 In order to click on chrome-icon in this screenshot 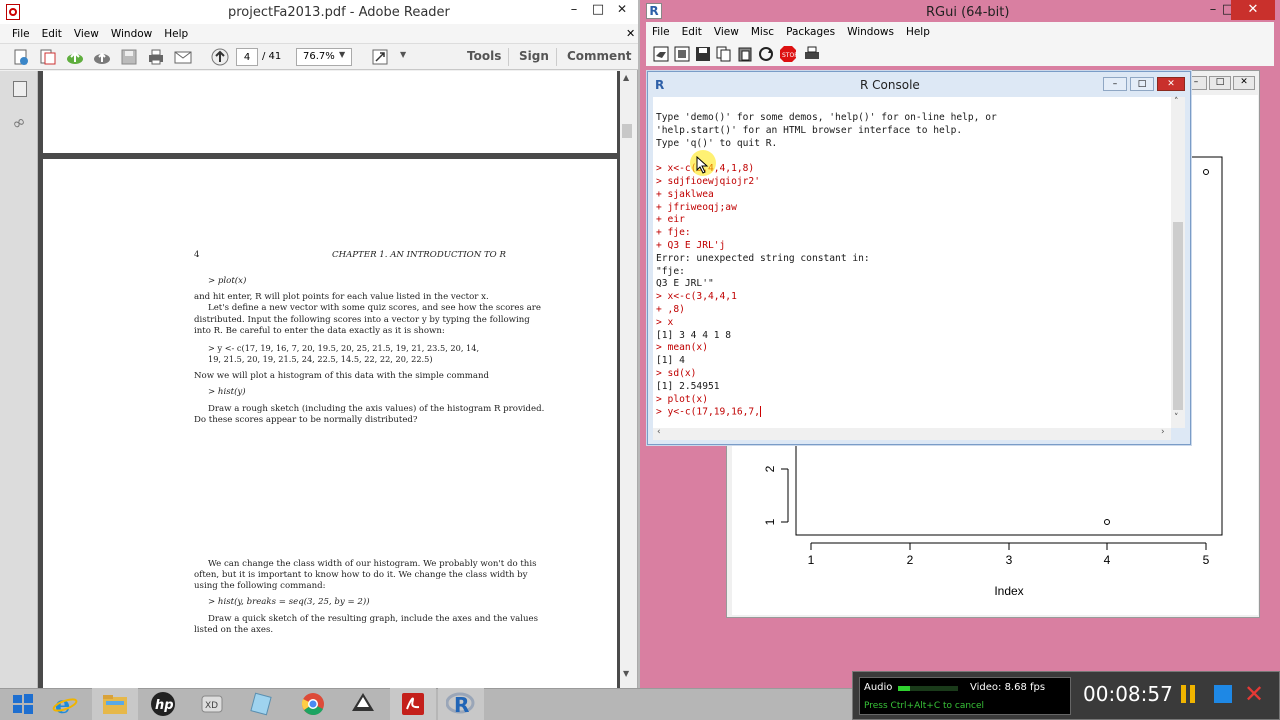, I will do `click(313, 704)`.